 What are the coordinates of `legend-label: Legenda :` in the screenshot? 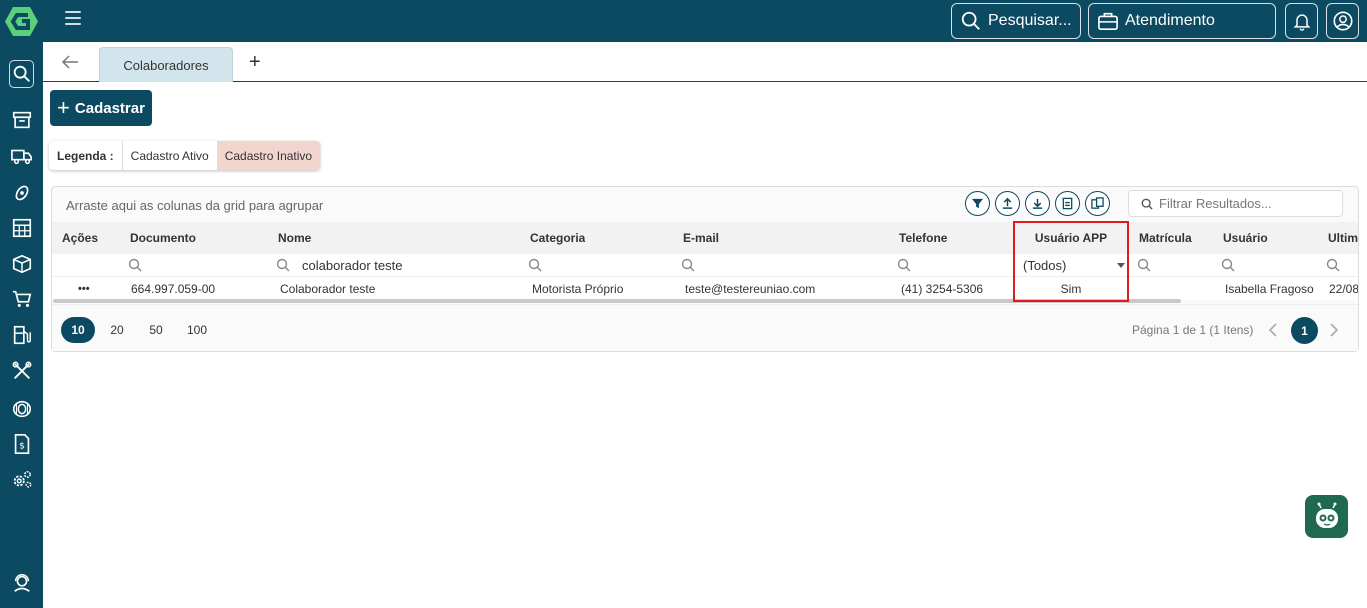 It's located at (86, 155).